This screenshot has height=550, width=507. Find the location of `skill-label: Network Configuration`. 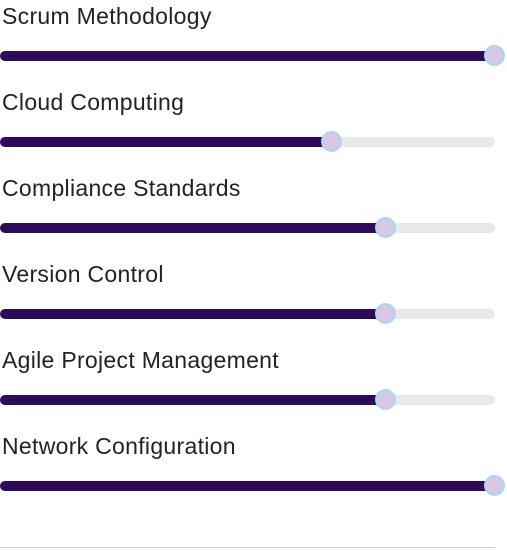

skill-label: Network Configuration is located at coordinates (119, 446).